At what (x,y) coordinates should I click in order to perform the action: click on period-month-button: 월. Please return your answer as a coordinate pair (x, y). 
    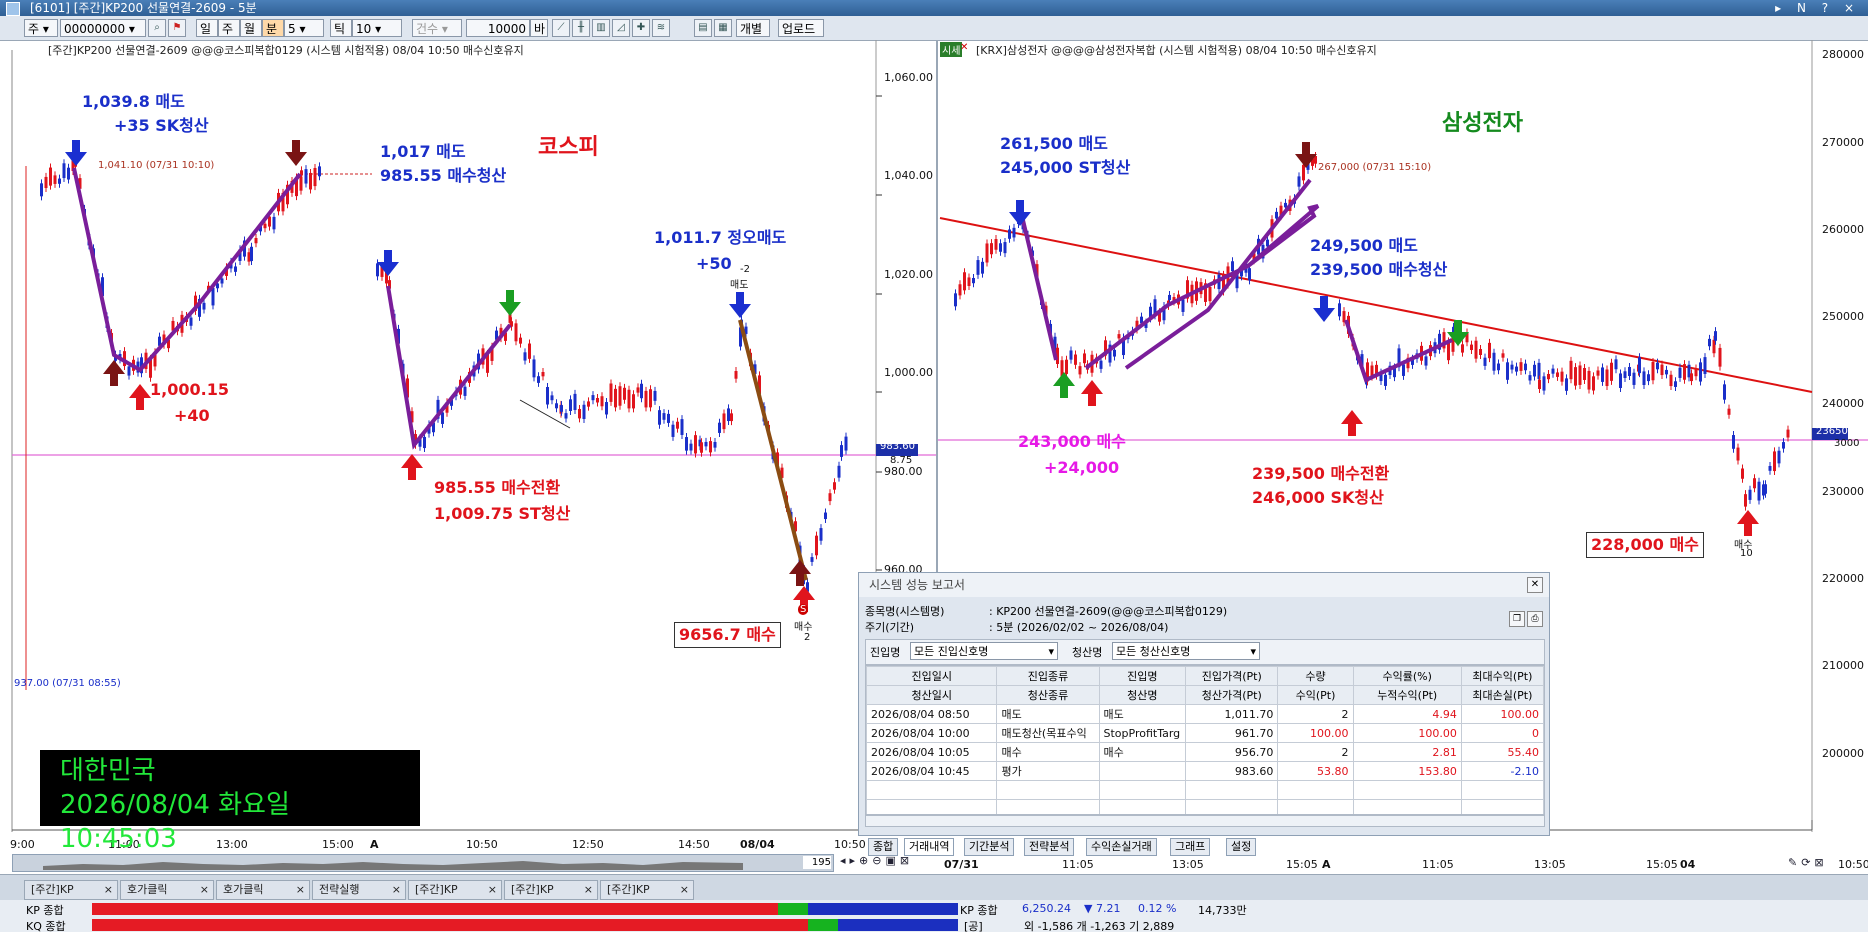
    Looking at the image, I should click on (251, 28).